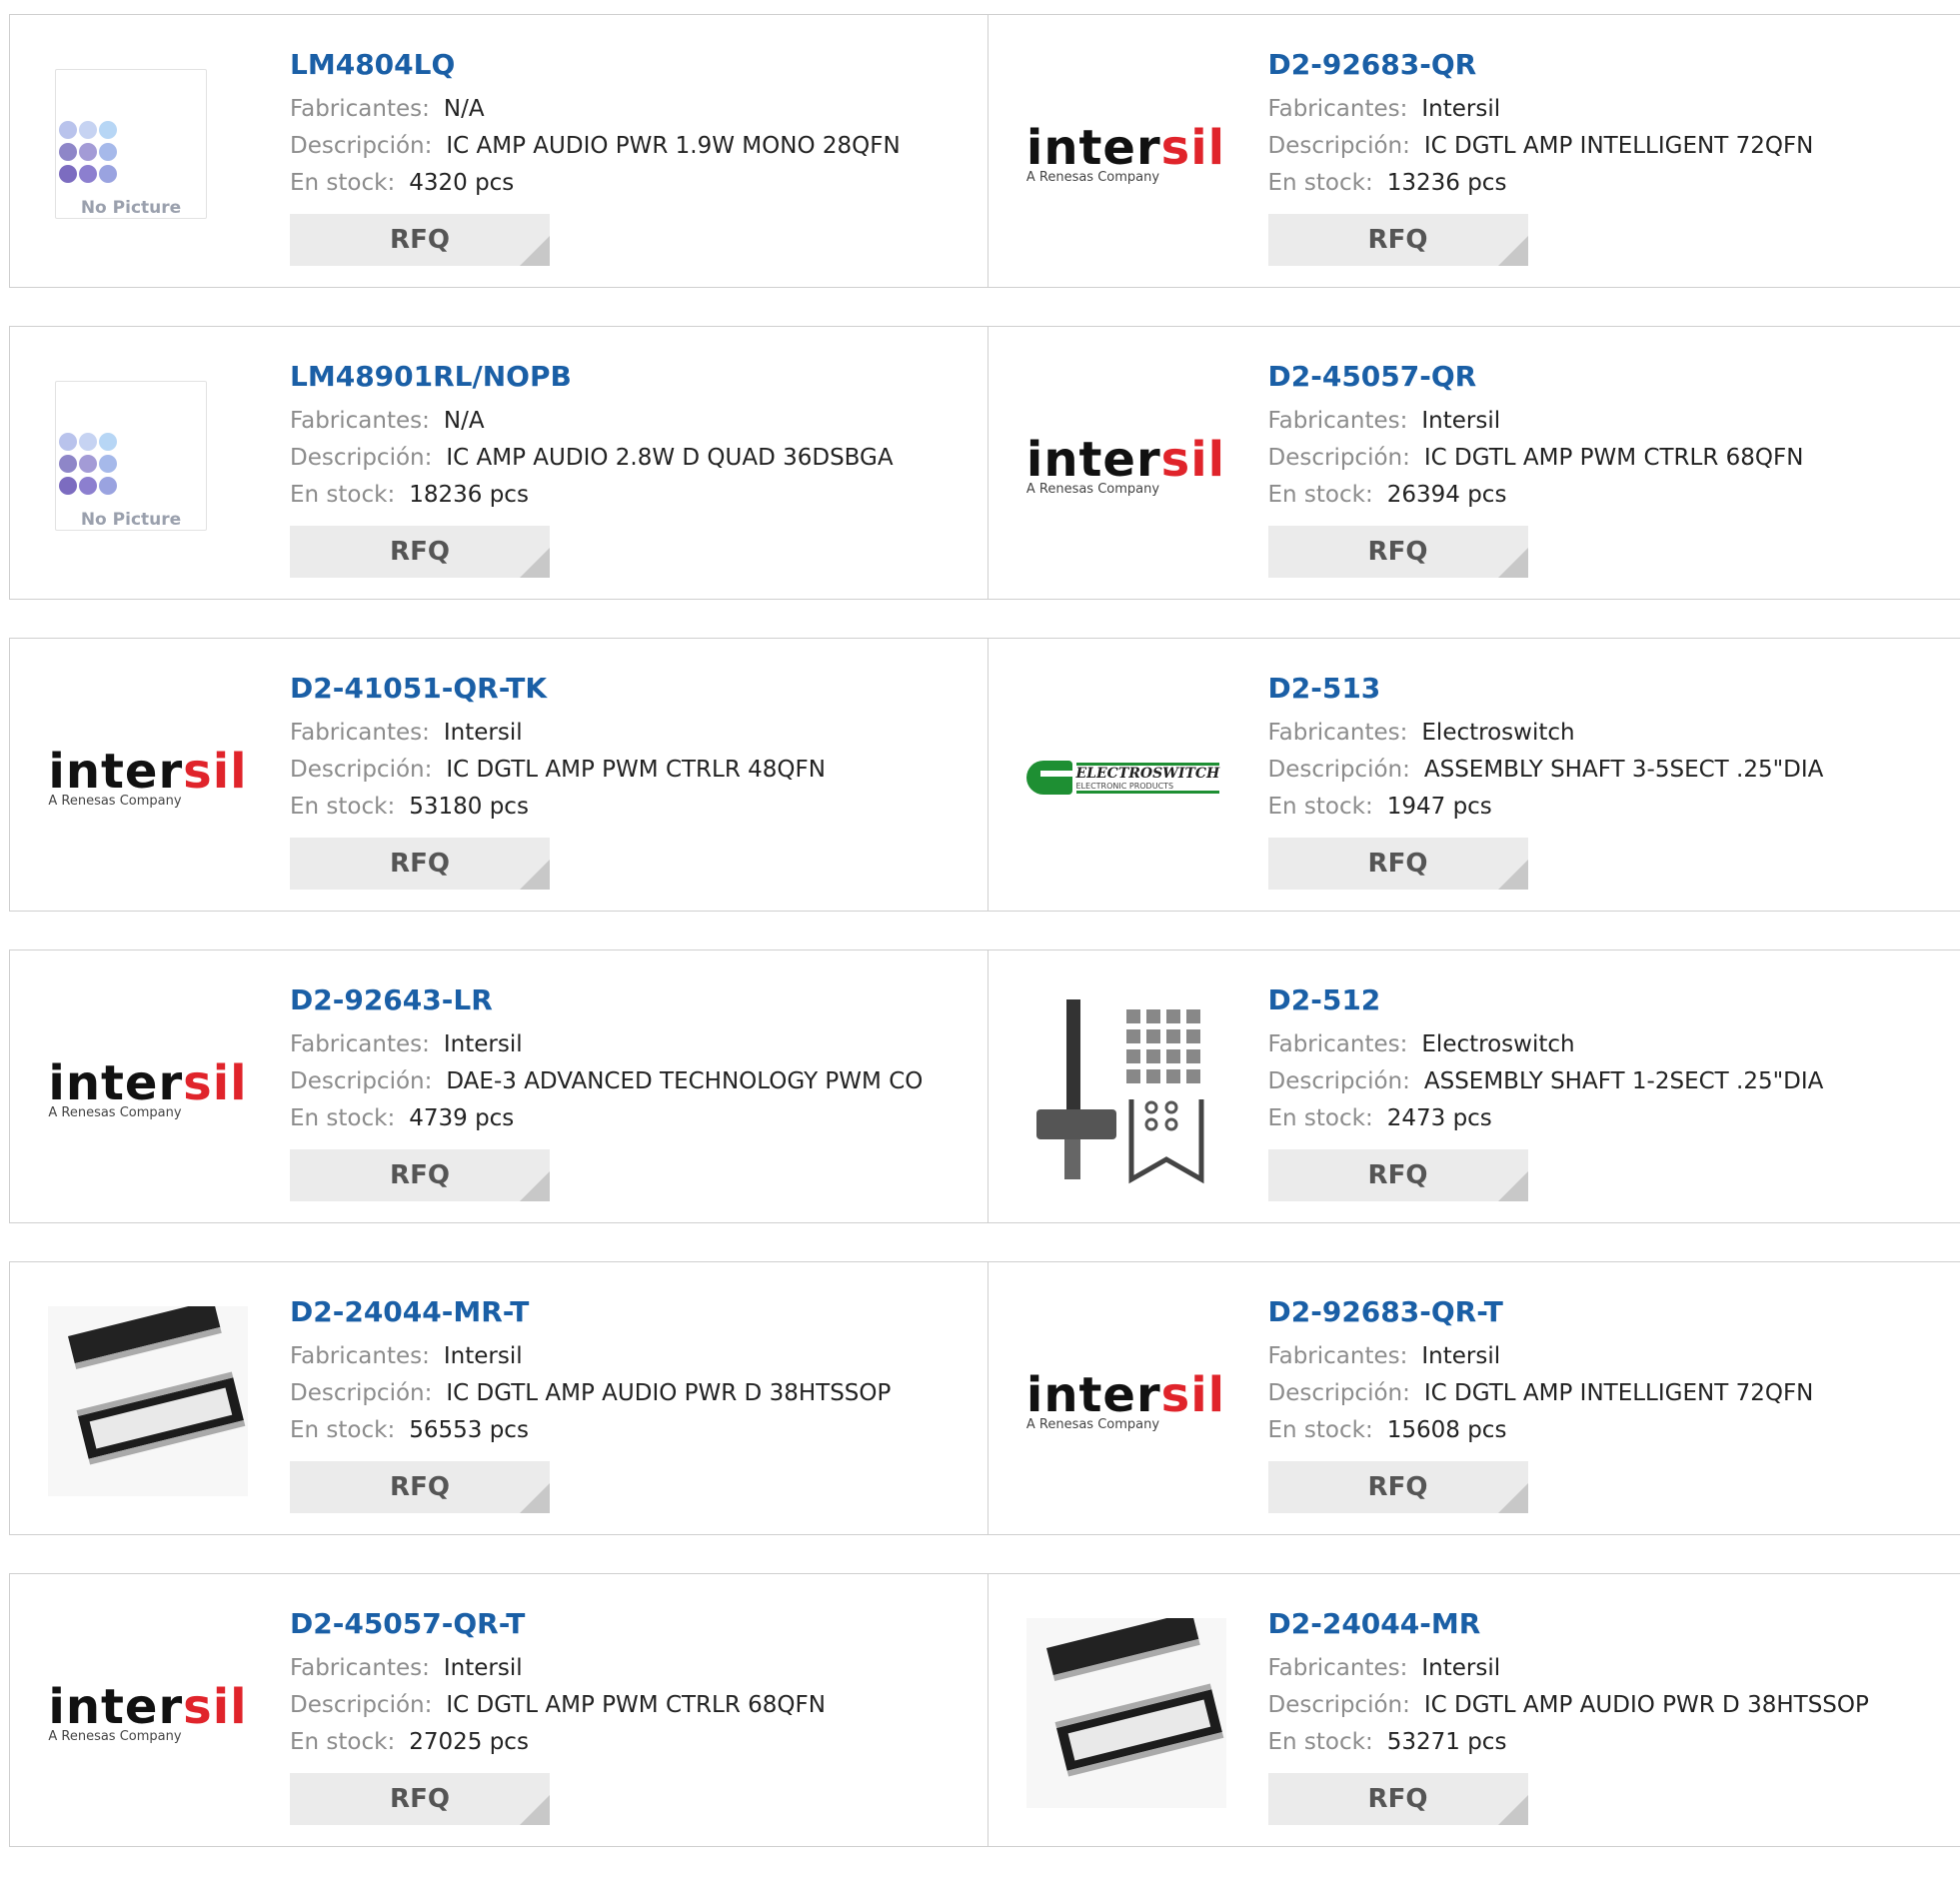 The width and height of the screenshot is (1960, 1885). What do you see at coordinates (606, 1044) in the screenshot?
I see `manufacturer-line: Fabricantes: Intersil` at bounding box center [606, 1044].